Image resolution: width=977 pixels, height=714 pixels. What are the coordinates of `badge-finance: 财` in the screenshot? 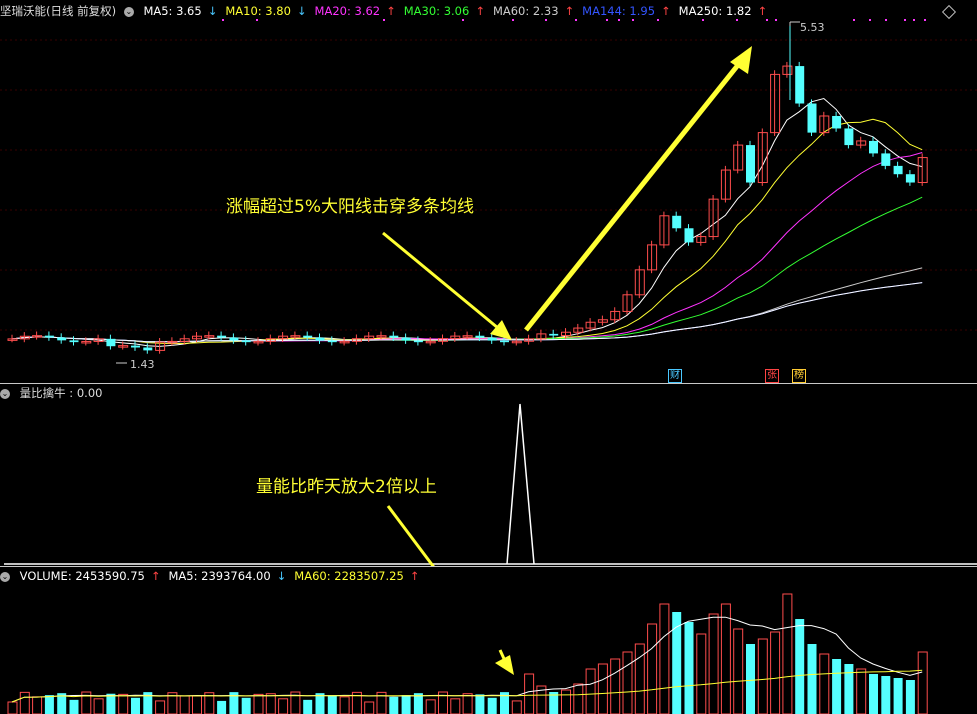 It's located at (675, 376).